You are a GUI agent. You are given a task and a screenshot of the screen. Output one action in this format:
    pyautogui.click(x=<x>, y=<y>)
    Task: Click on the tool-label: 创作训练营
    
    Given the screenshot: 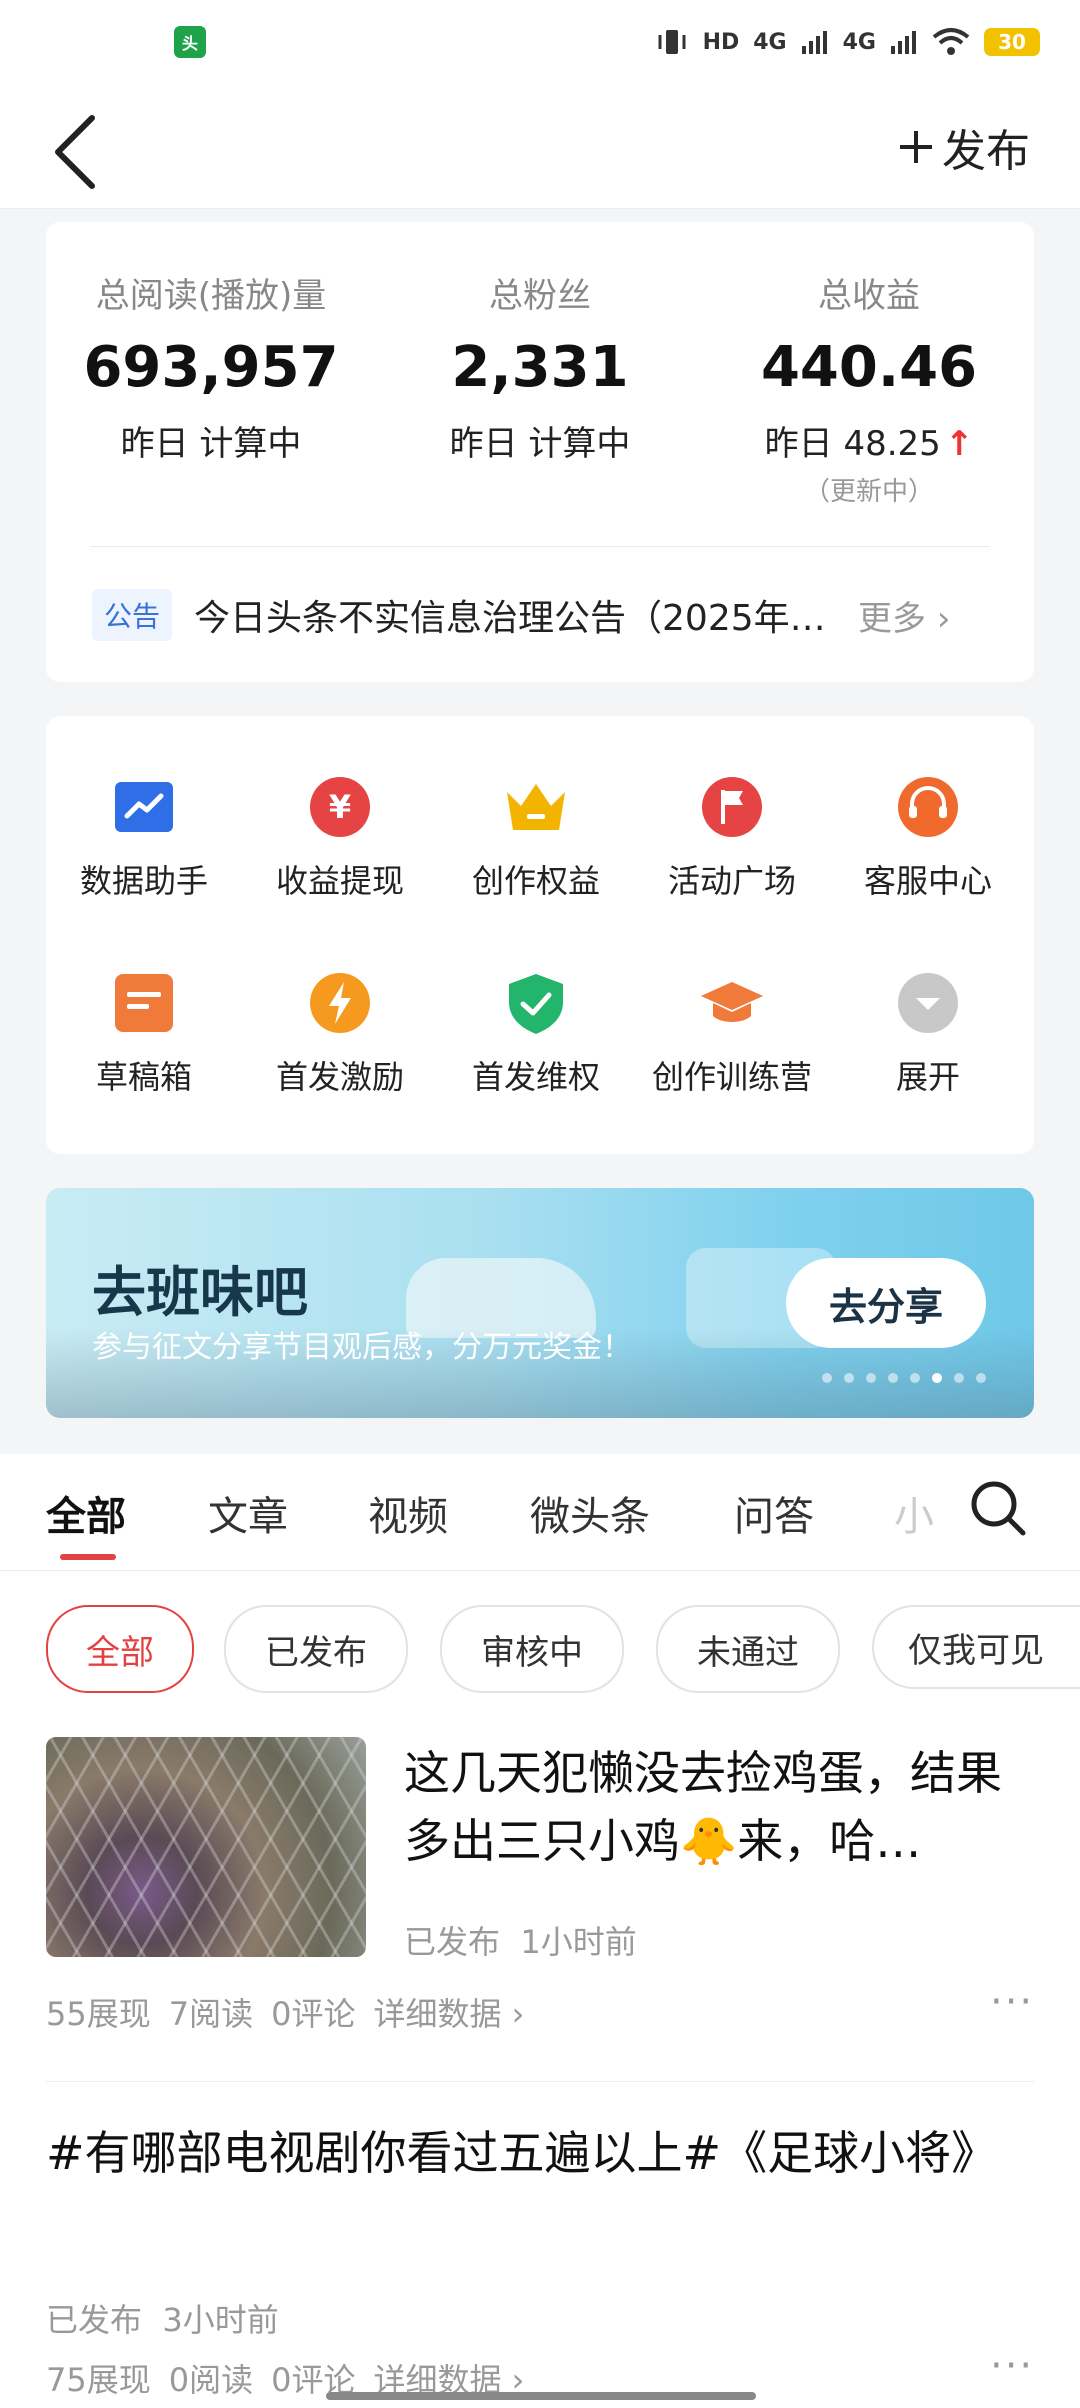 What is the action you would take?
    pyautogui.click(x=731, y=1077)
    